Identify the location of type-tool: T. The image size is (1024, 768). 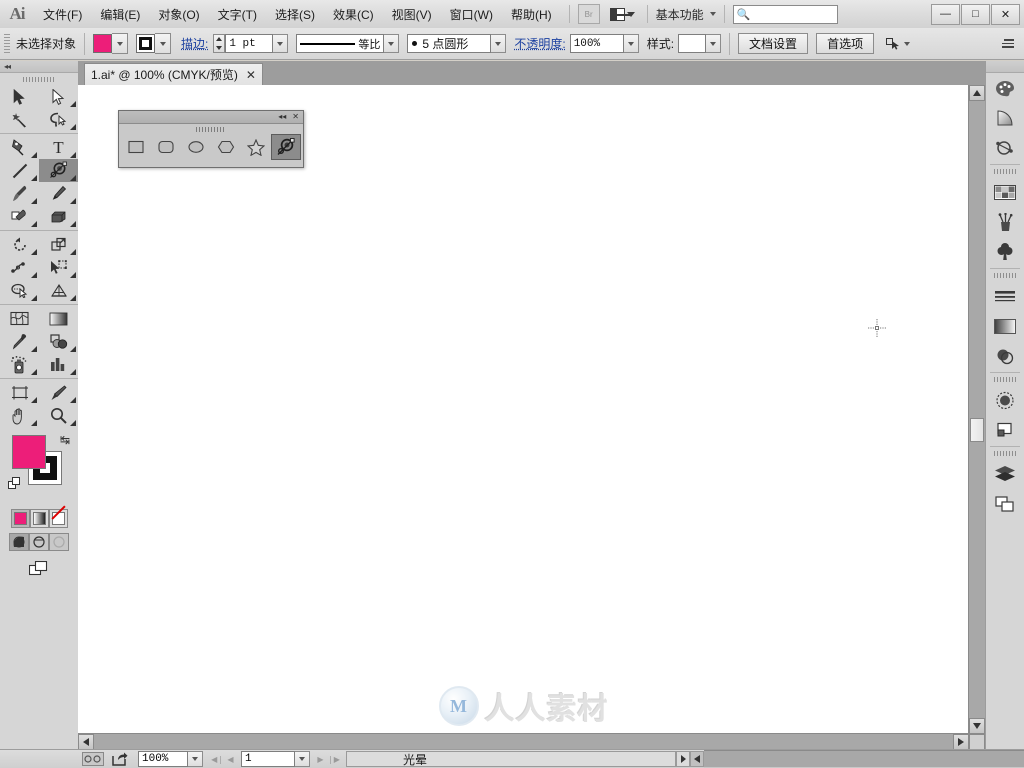
(58, 147).